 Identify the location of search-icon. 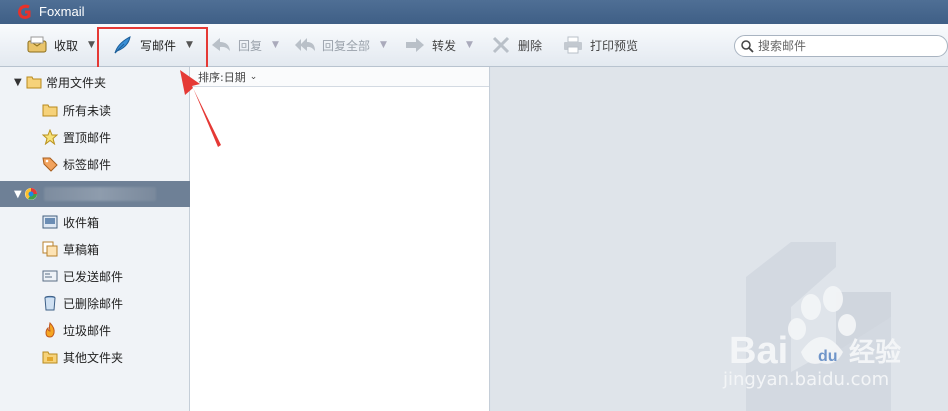
(747, 46).